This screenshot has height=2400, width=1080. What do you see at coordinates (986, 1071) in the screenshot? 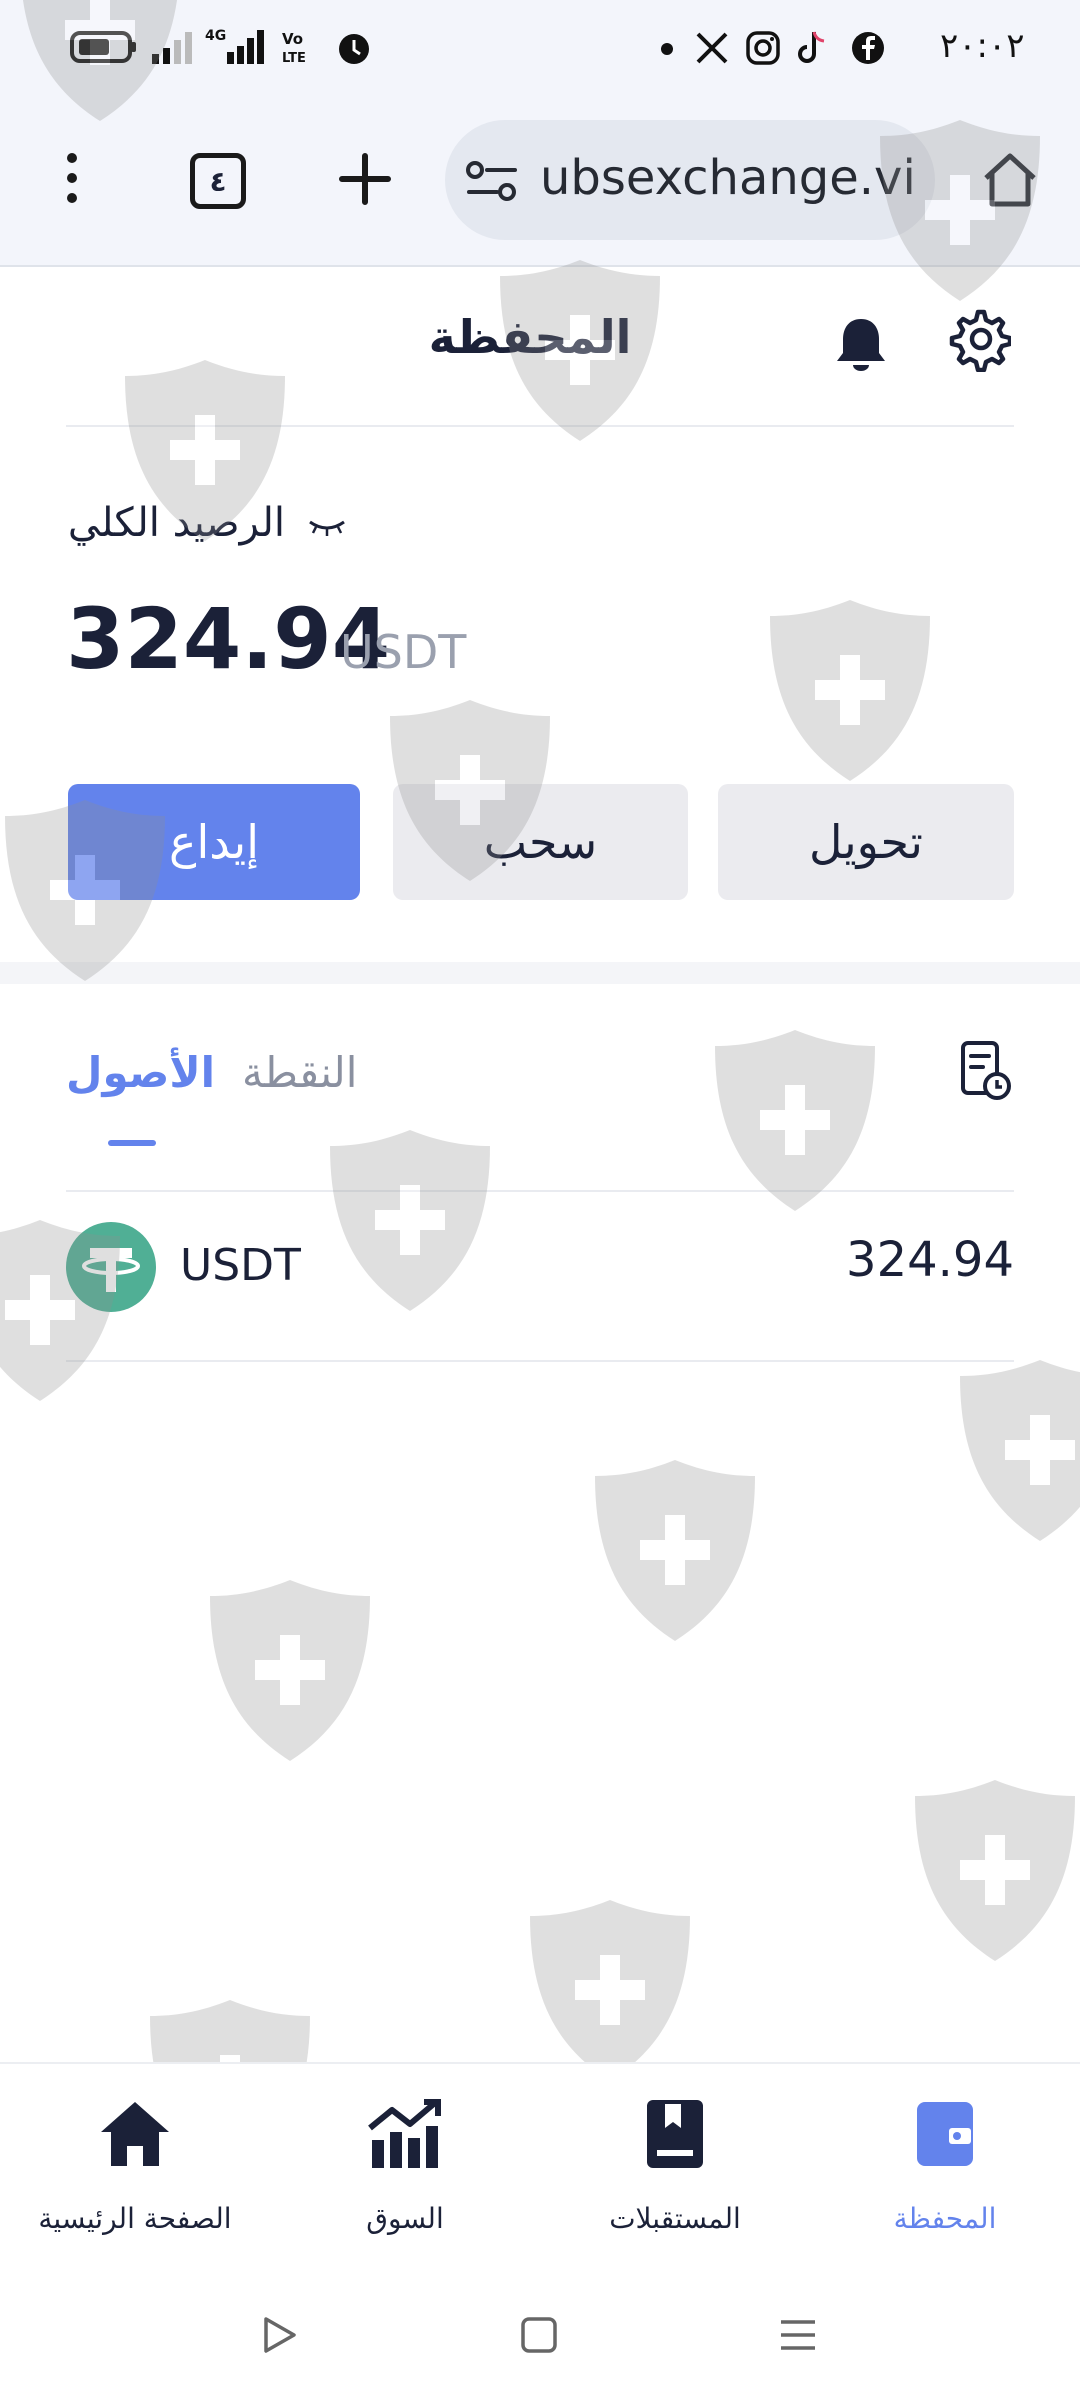
I see `history-record-icon` at bounding box center [986, 1071].